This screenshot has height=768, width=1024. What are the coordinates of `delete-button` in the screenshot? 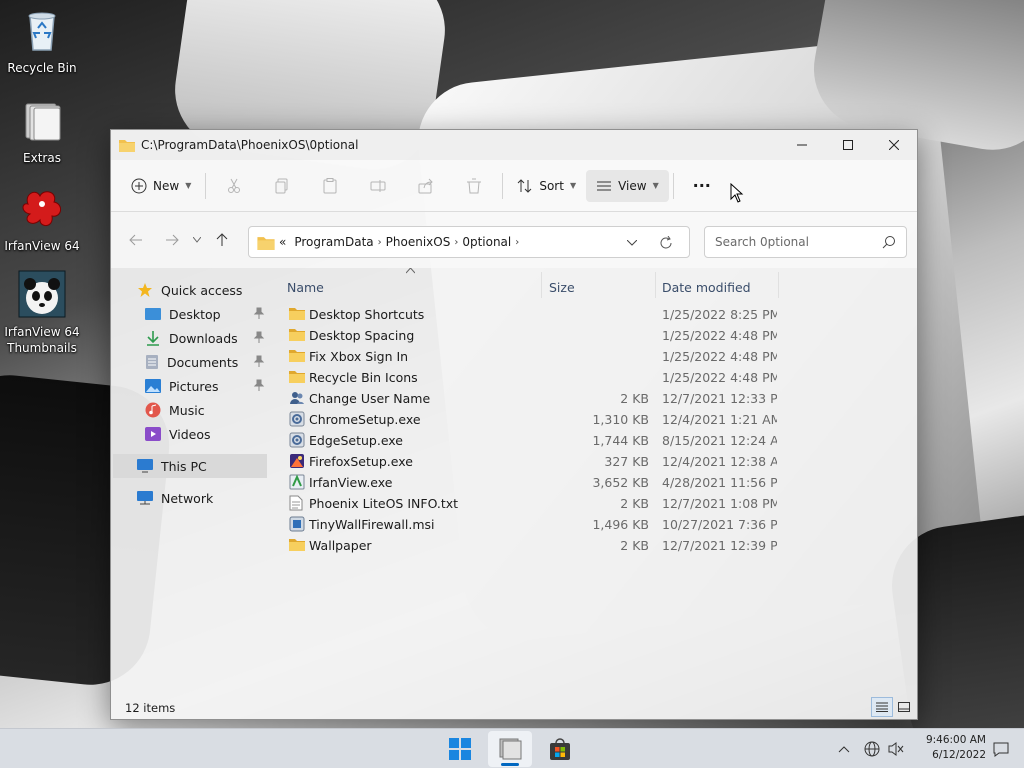 It's located at (474, 186).